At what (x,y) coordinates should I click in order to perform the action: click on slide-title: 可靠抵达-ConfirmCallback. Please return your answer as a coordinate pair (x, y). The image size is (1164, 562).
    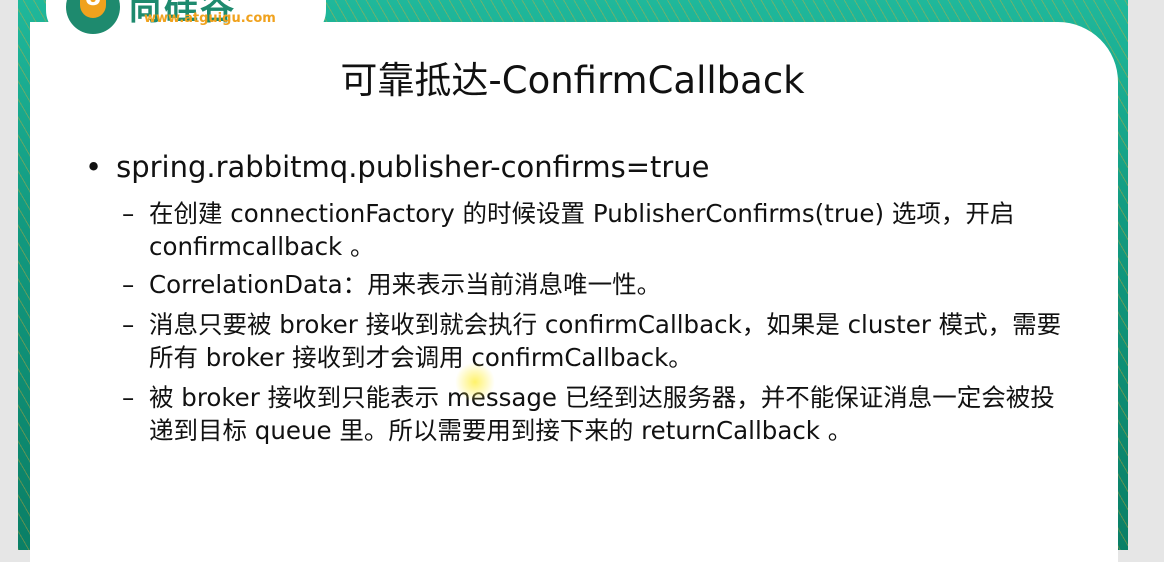
    Looking at the image, I should click on (572, 80).